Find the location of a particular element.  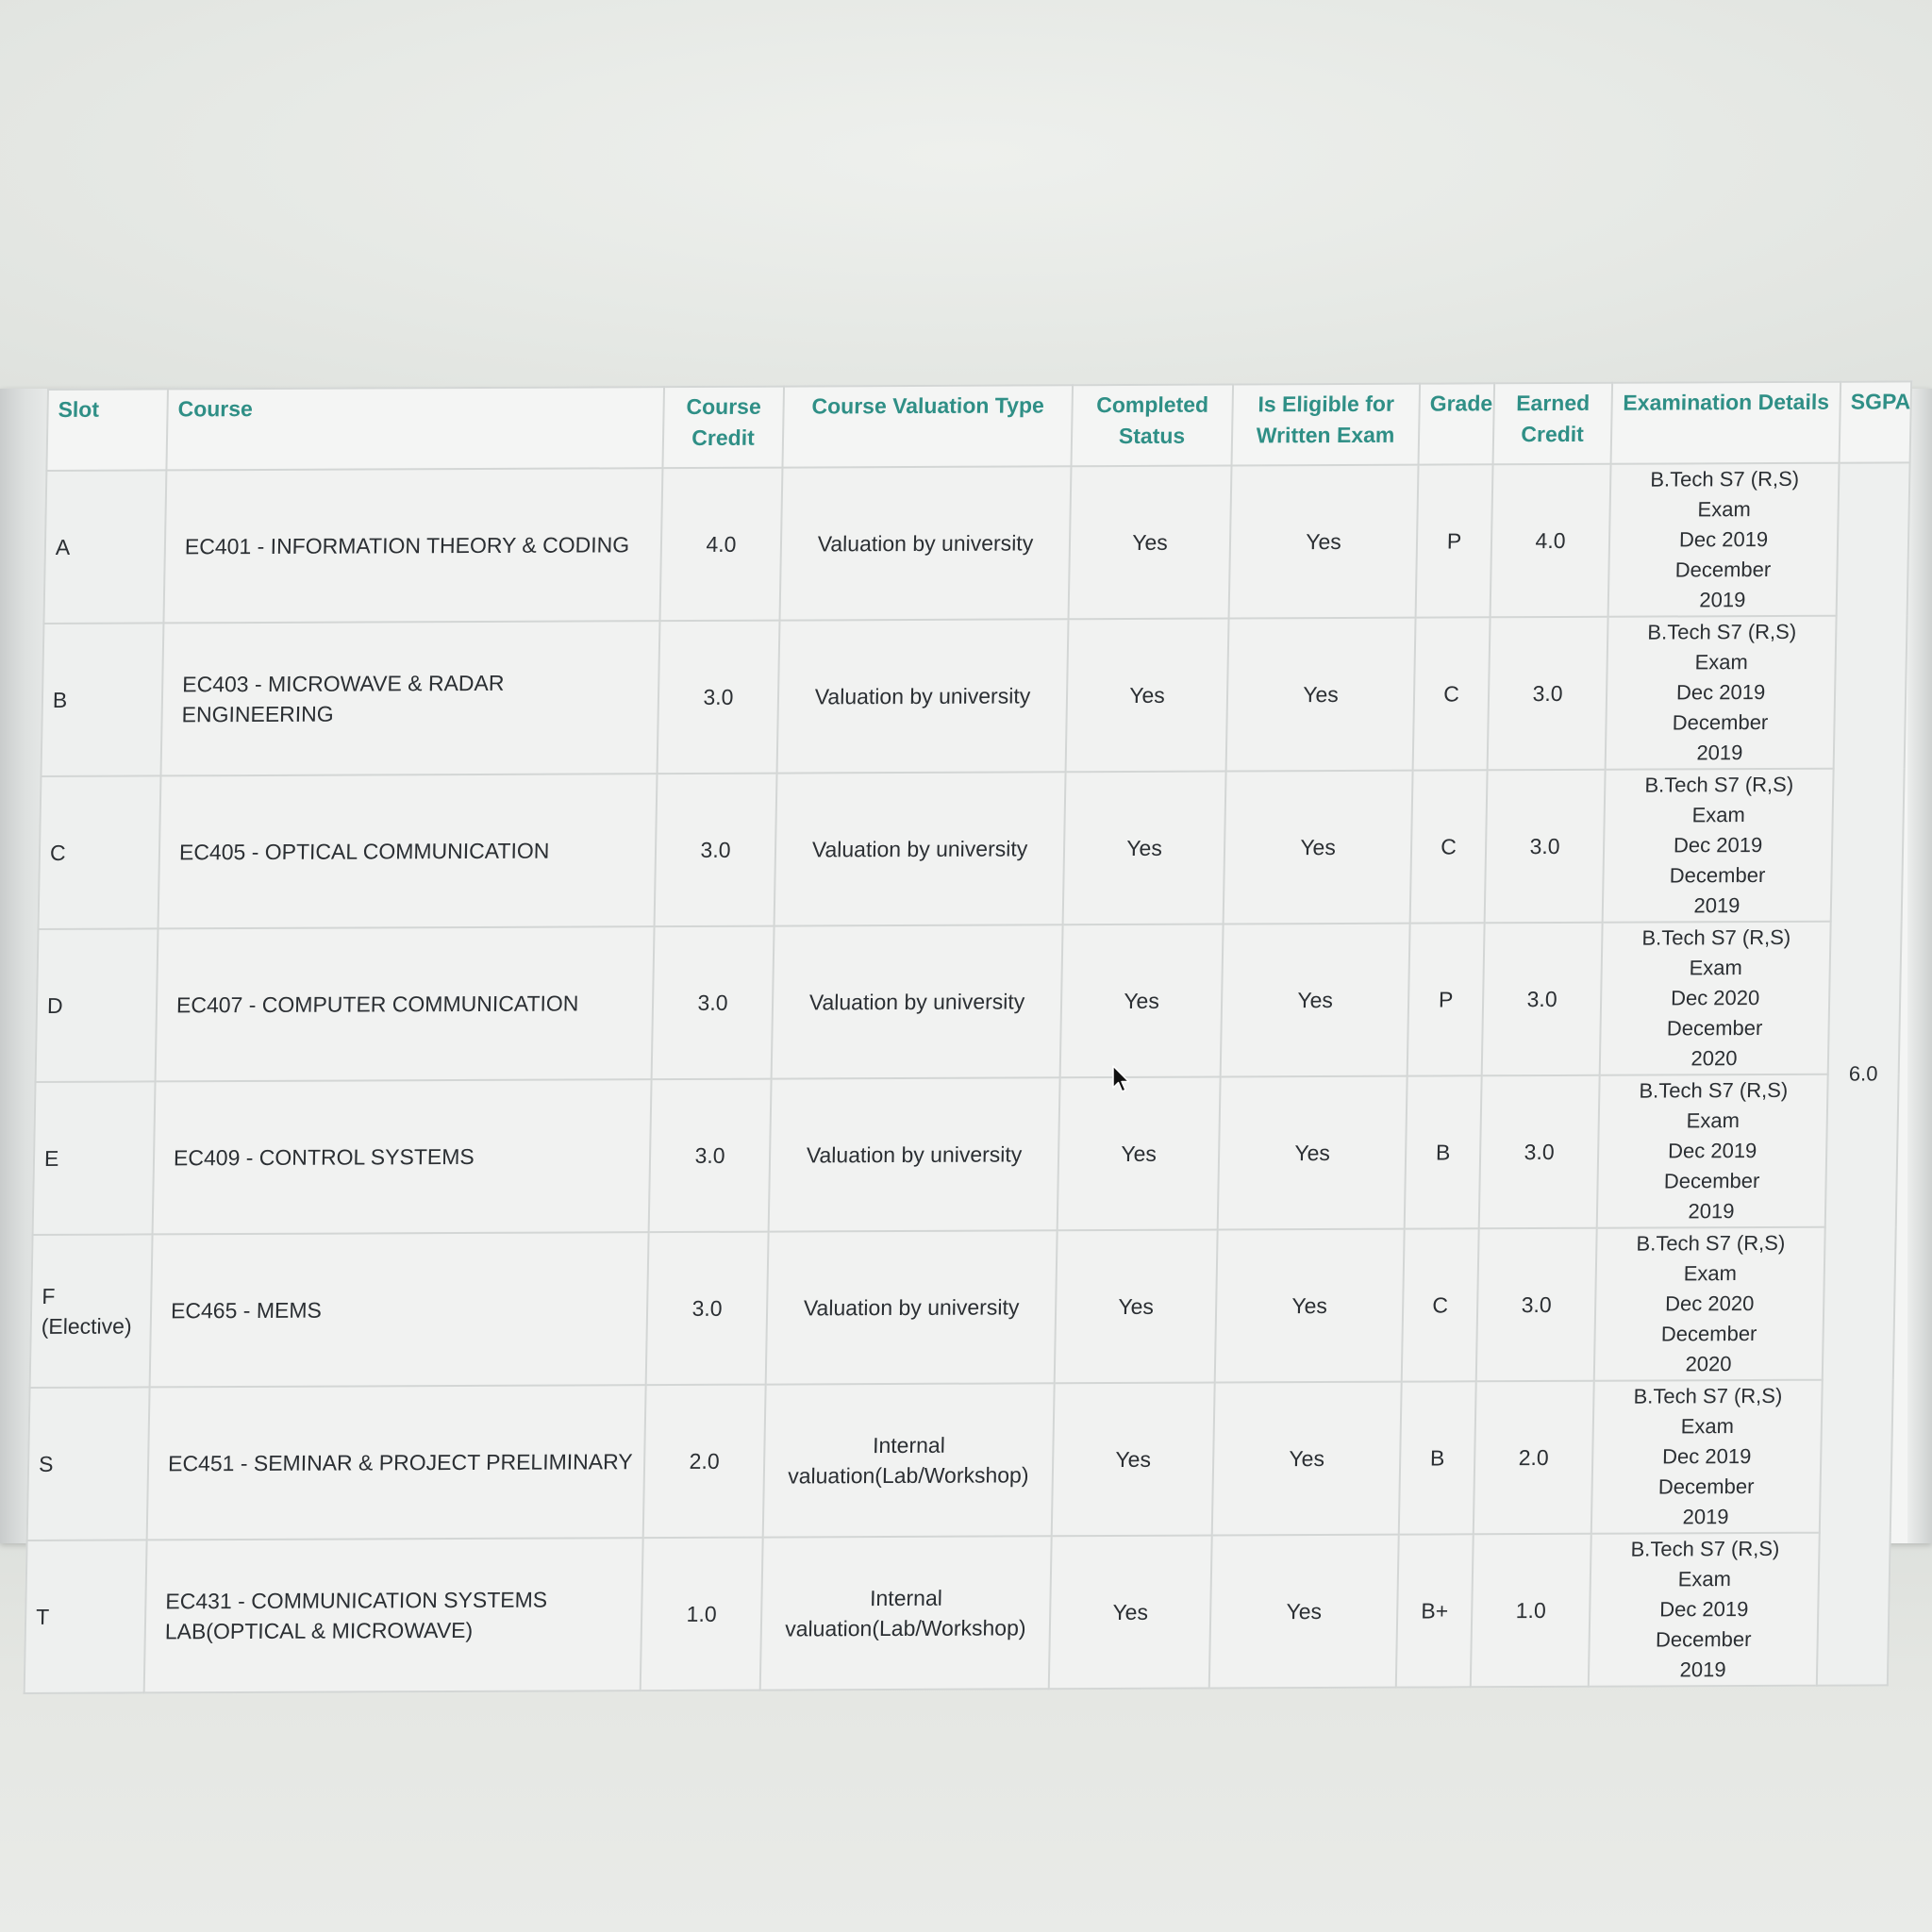

slot-value: C is located at coordinates (57, 853).